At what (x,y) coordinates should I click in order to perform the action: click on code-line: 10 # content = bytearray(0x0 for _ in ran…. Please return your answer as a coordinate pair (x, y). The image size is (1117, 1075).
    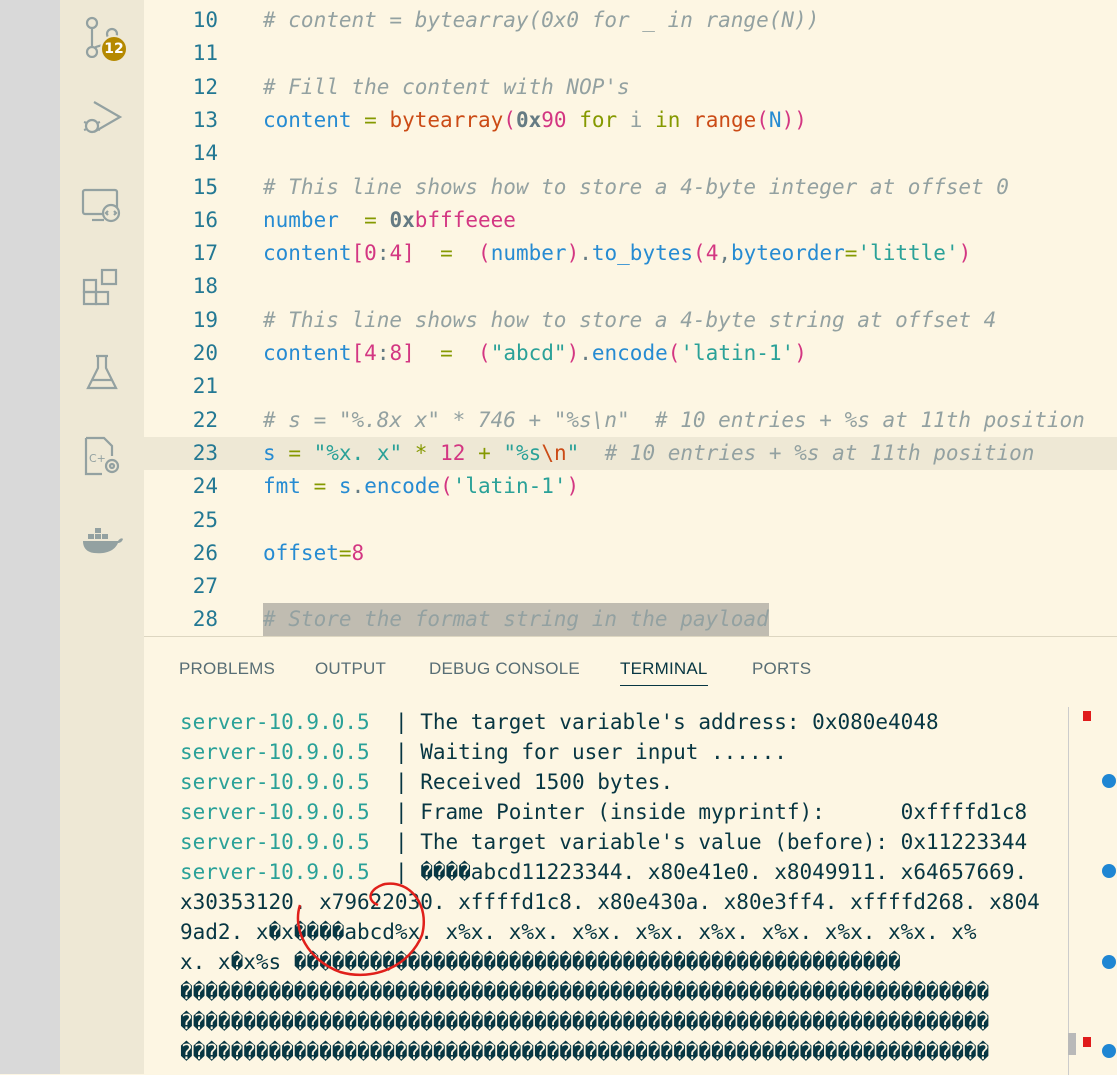
    Looking at the image, I should click on (630, 20).